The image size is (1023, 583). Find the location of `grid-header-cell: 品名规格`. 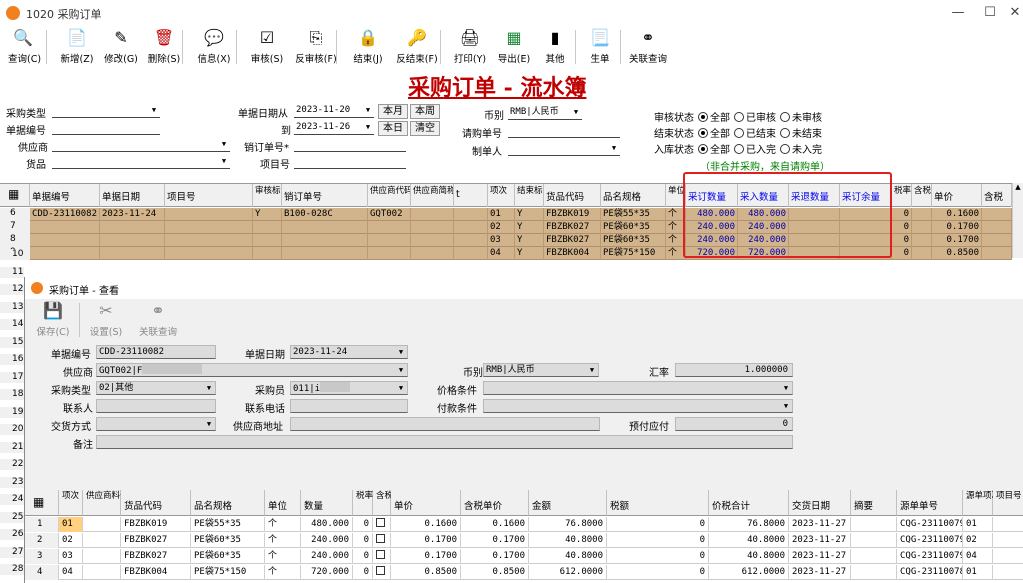

grid-header-cell: 品名规格 is located at coordinates (633, 195).